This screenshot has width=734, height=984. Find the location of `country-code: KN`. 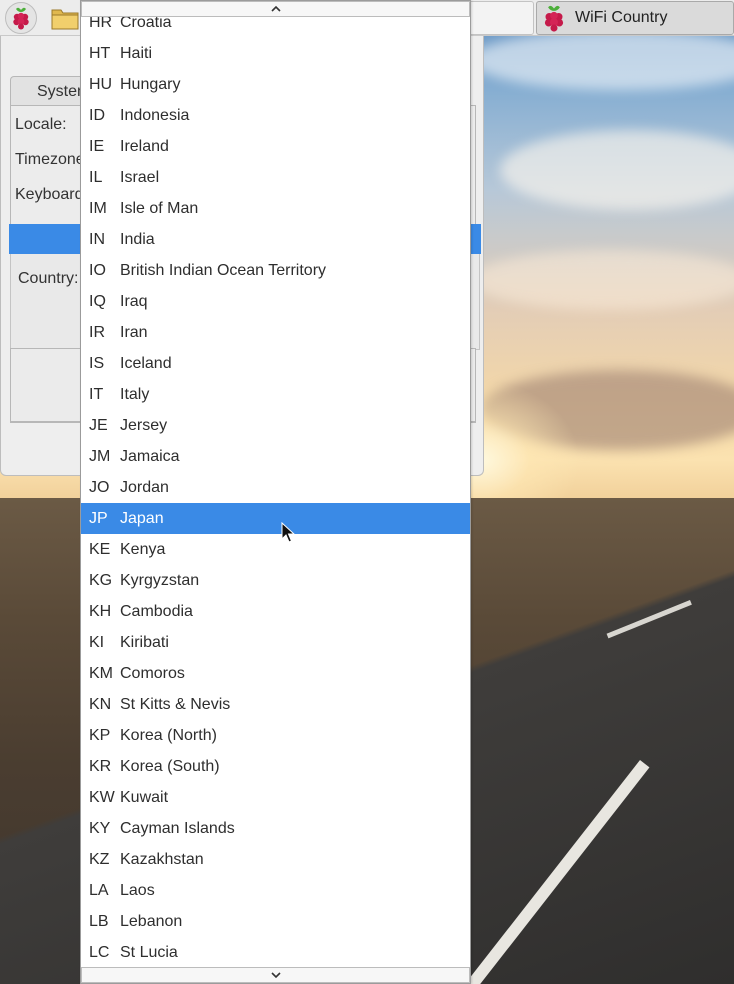

country-code: KN is located at coordinates (100, 704).